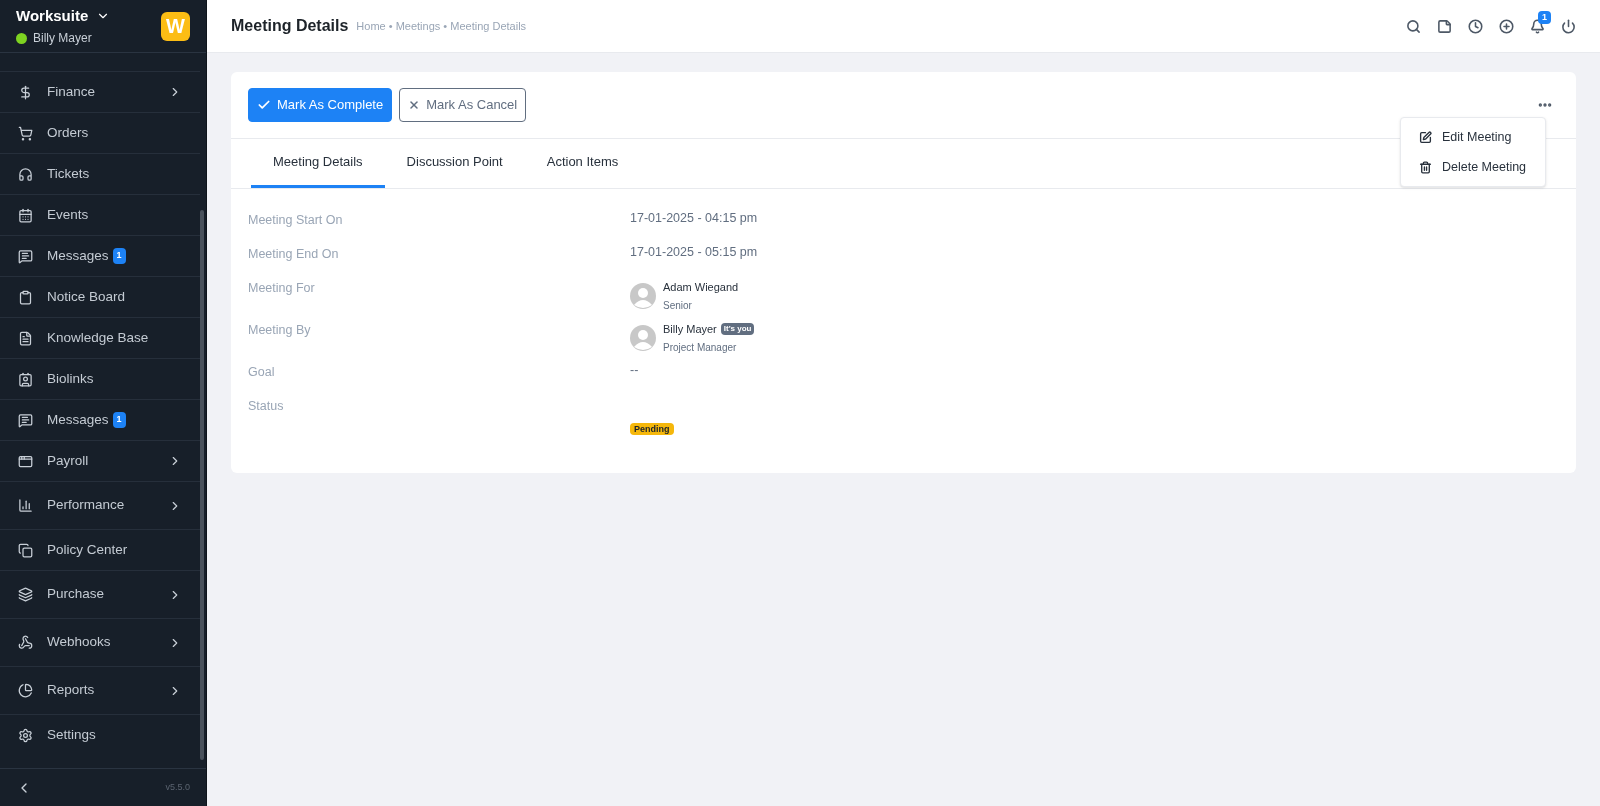  Describe the element at coordinates (701, 287) in the screenshot. I see `person-name: Adam Wiegand` at that location.